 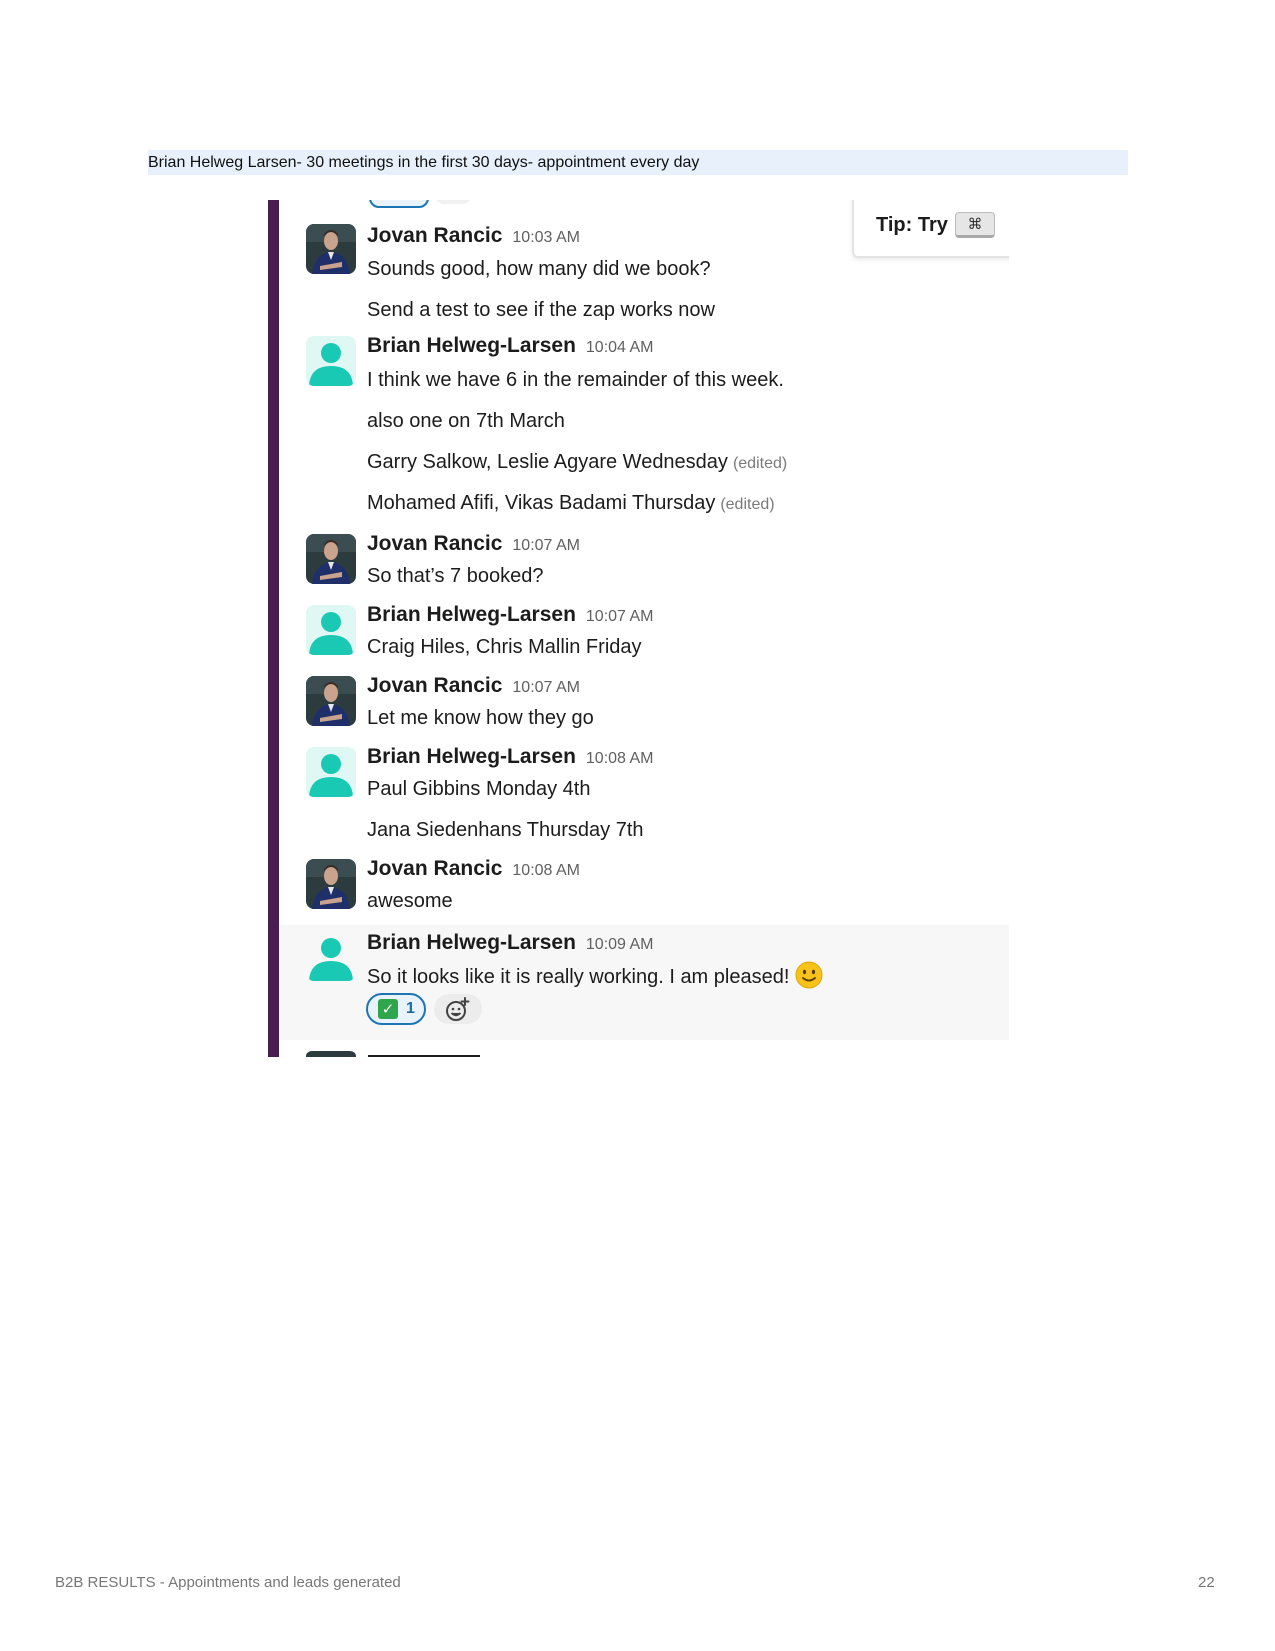 I want to click on message-timestamp: 10:03 AM, so click(x=546, y=237).